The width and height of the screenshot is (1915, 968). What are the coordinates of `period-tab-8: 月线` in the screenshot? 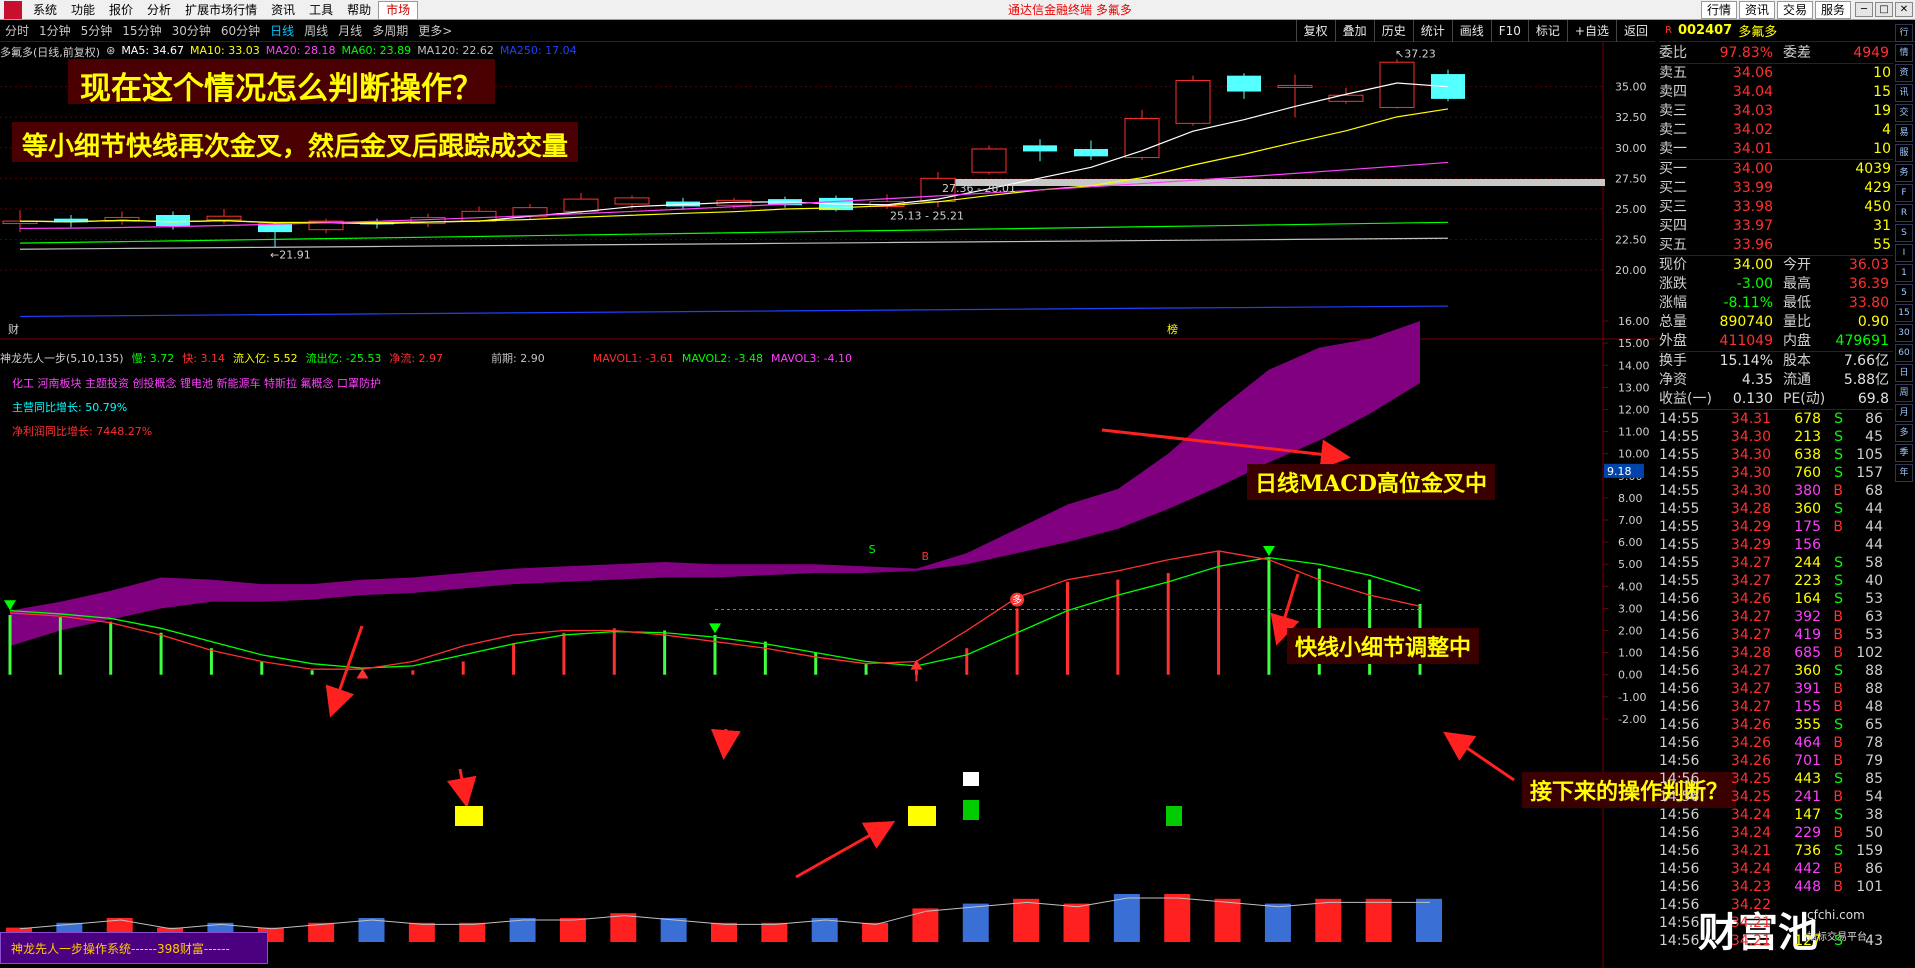 It's located at (350, 30).